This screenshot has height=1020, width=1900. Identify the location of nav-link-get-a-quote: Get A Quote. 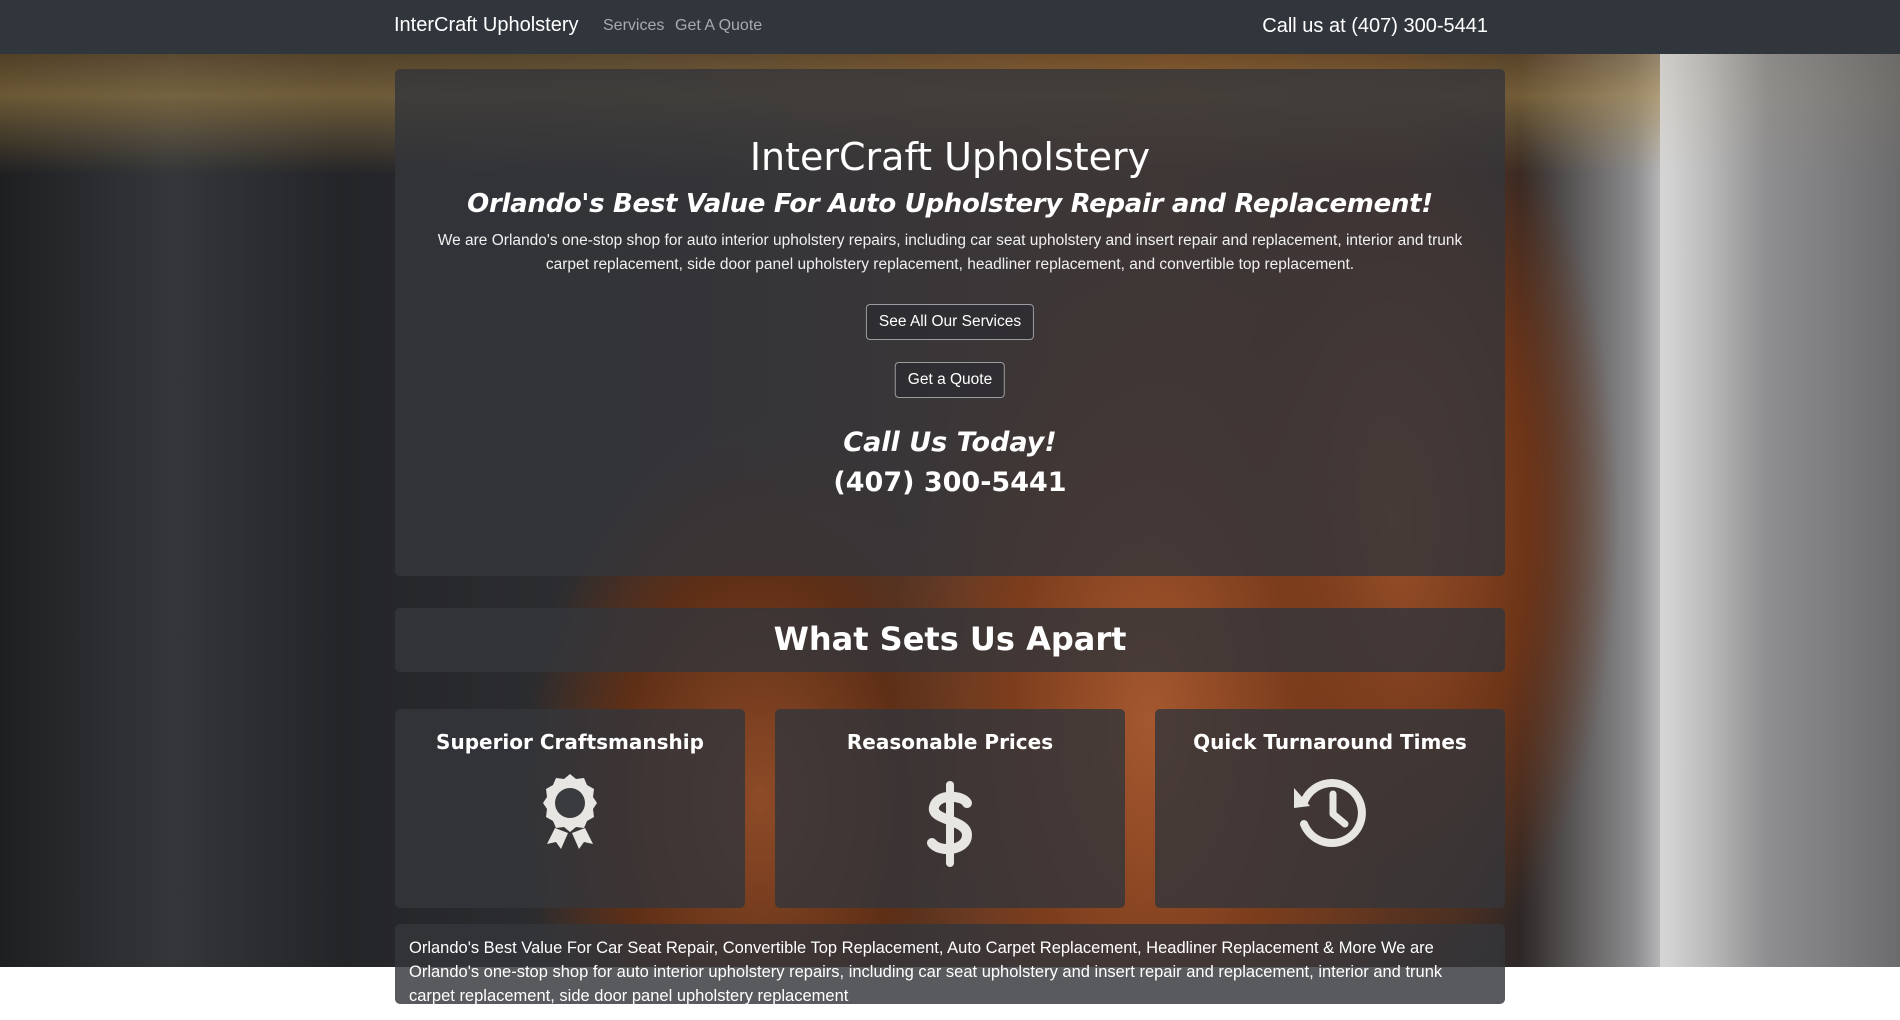
(718, 26).